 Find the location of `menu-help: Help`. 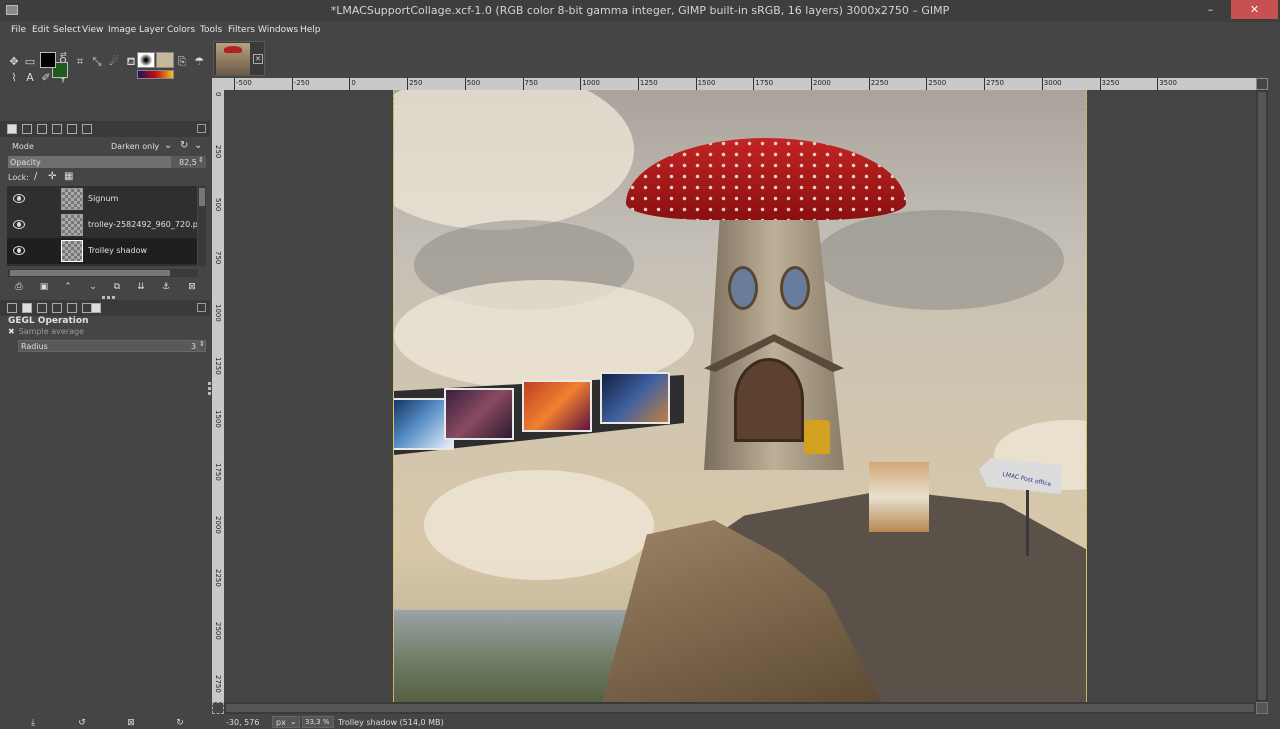

menu-help: Help is located at coordinates (310, 30).